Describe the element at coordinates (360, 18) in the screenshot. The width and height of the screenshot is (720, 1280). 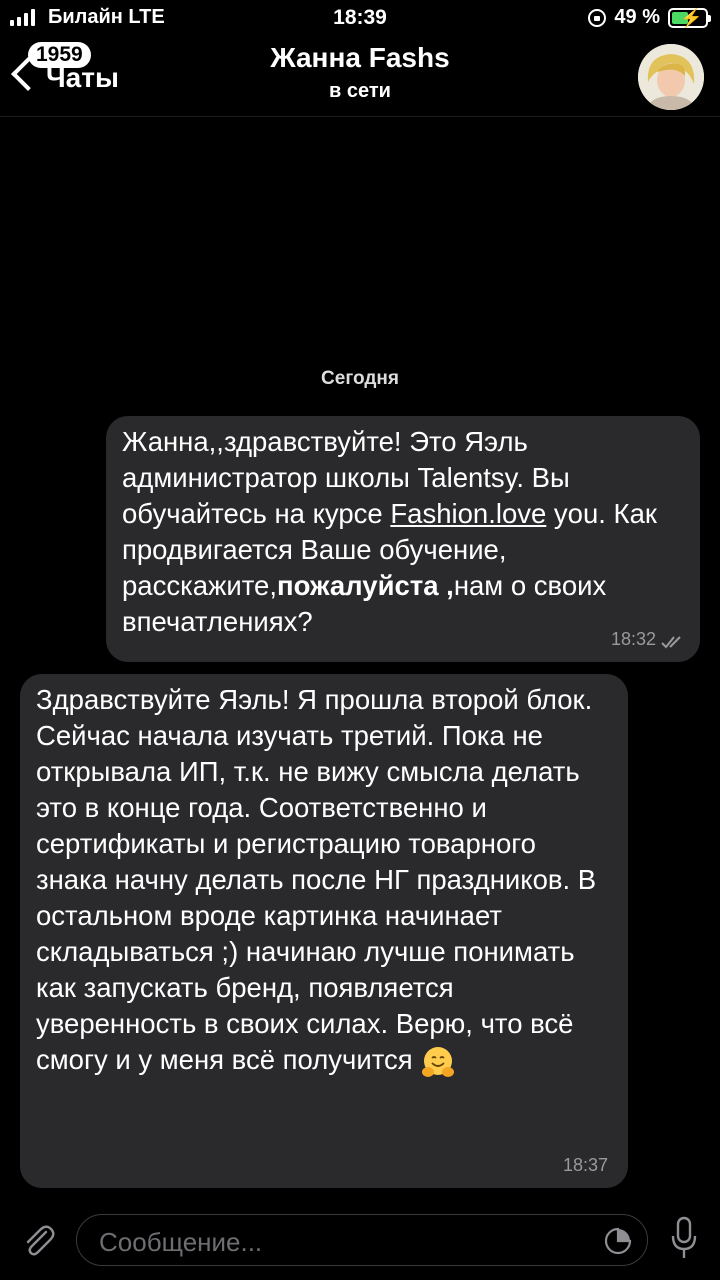
I see `status-bar: Билайн LTE 18:39 49 % ⚡` at that location.